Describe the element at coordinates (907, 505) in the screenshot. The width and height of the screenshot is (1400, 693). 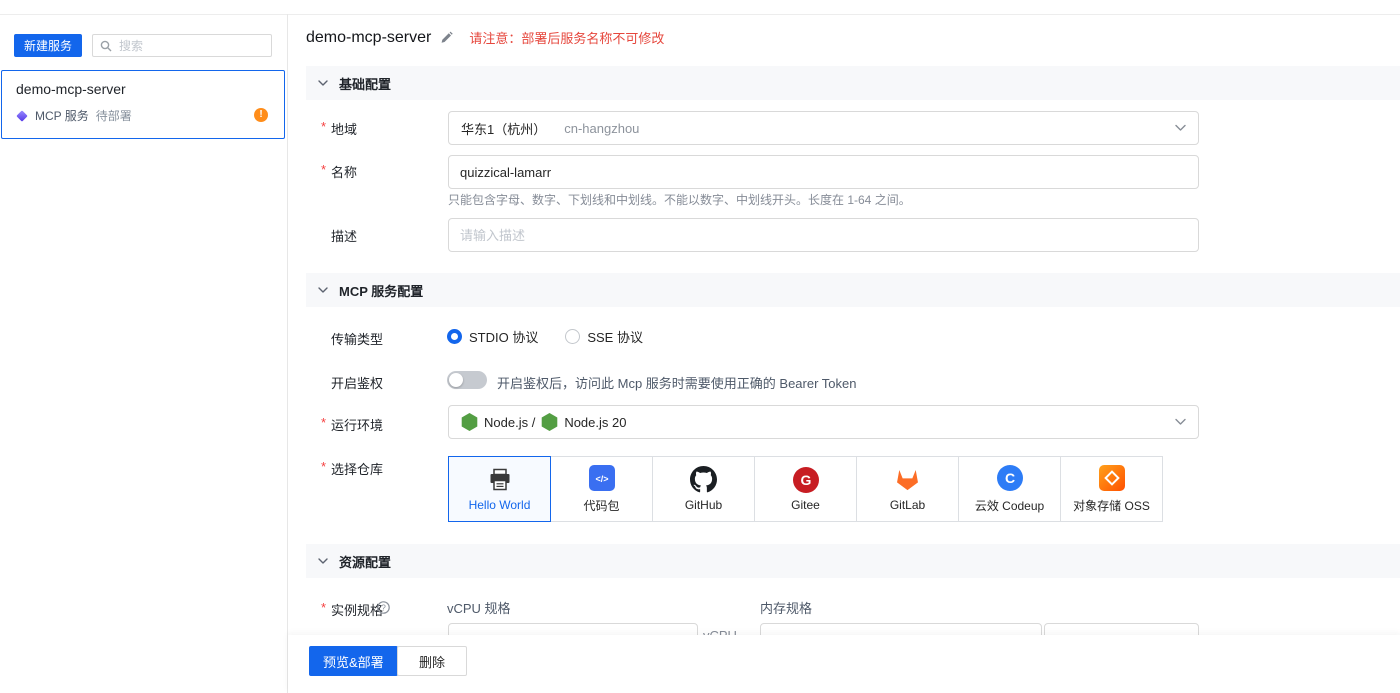
I see `repo-card-label: GitLab` at that location.